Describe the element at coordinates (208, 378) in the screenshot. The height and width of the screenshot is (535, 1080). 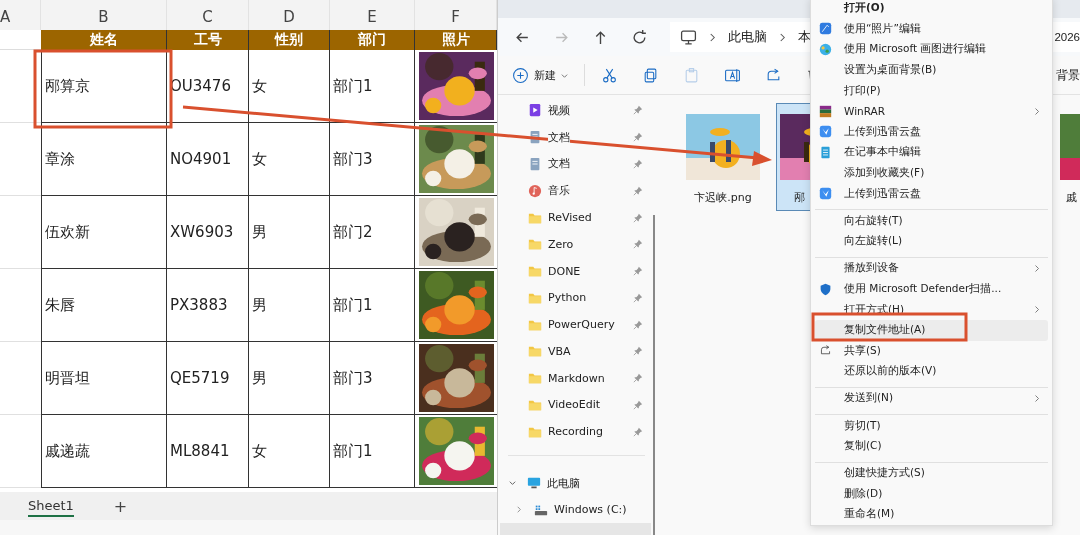
I see `table-cell: QE5719` at that location.